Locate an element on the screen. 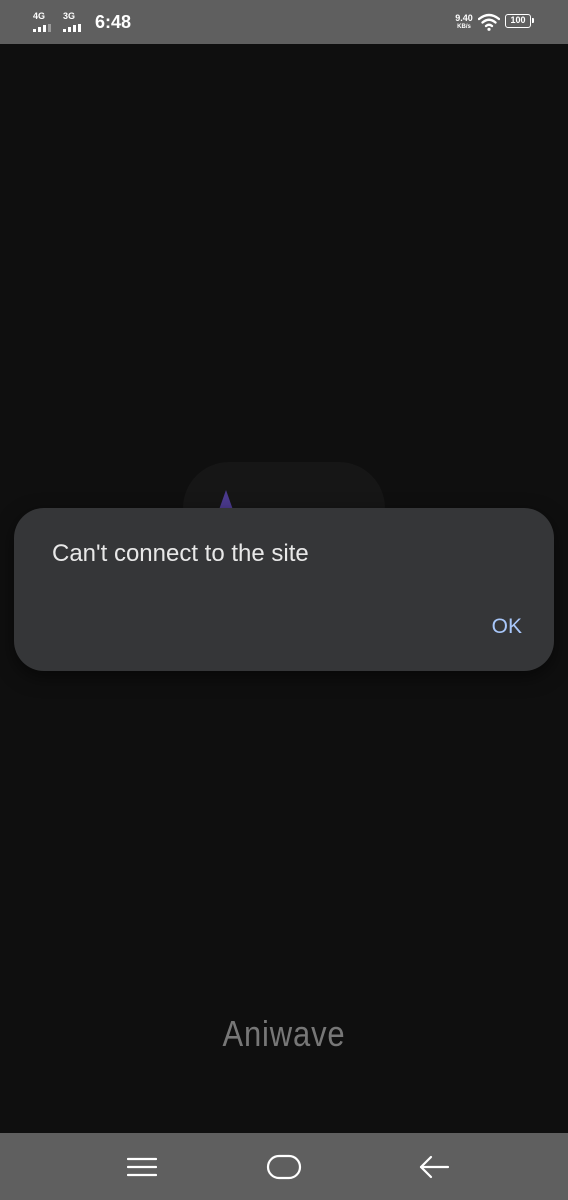  dialog-message: Can't connect to the site is located at coordinates (180, 553).